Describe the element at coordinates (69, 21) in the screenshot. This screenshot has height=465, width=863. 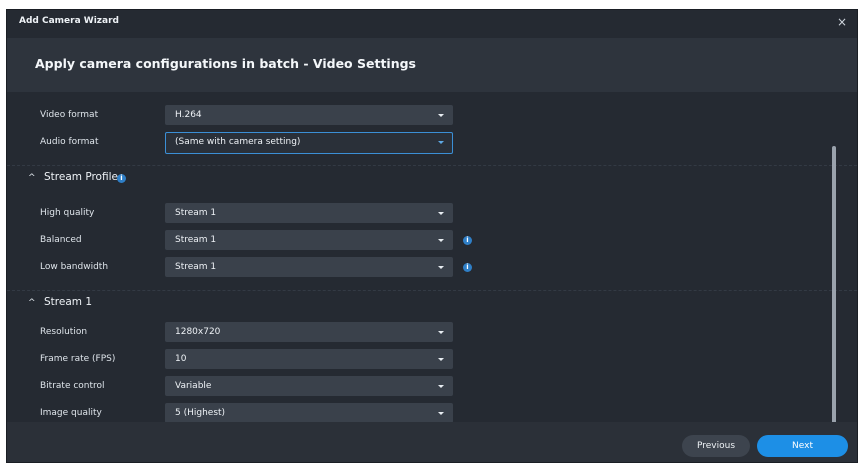
I see `window-title: Add Camera Wizard` at that location.